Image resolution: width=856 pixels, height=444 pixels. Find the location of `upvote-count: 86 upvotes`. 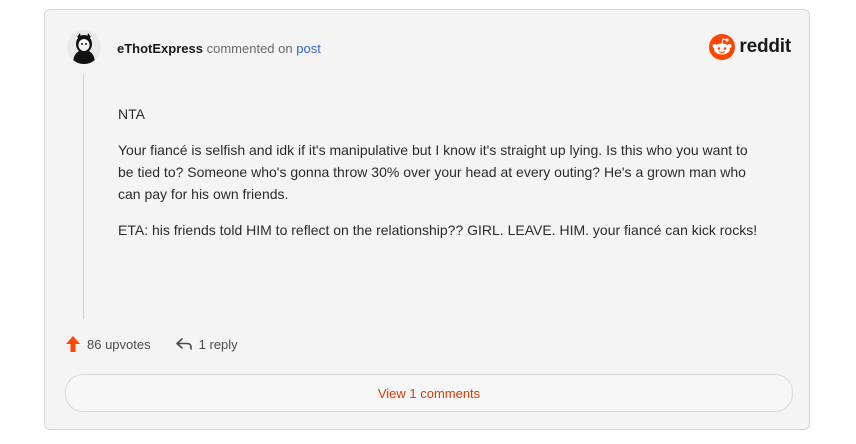

upvote-count: 86 upvotes is located at coordinates (119, 344).